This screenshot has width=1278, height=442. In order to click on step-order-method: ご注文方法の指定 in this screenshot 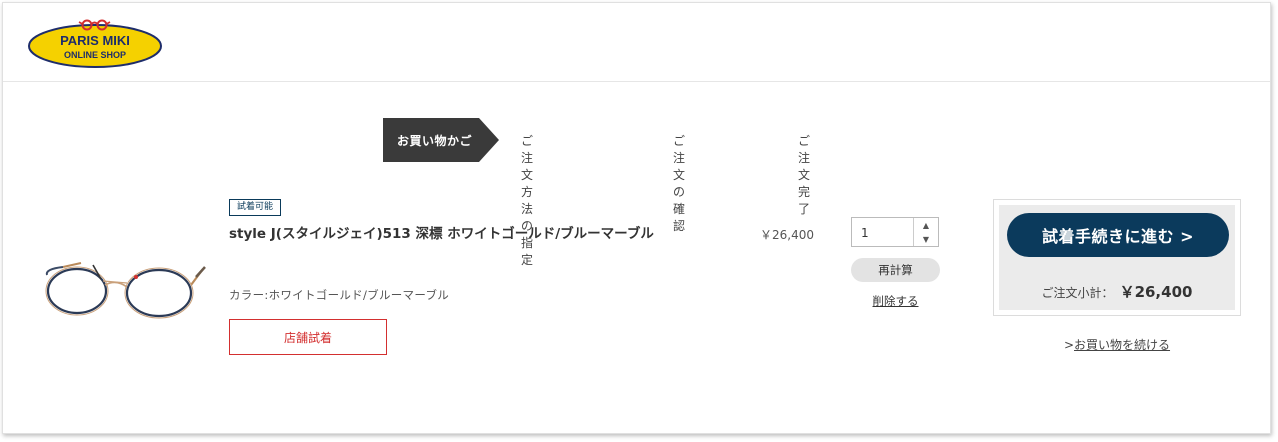, I will do `click(527, 200)`.